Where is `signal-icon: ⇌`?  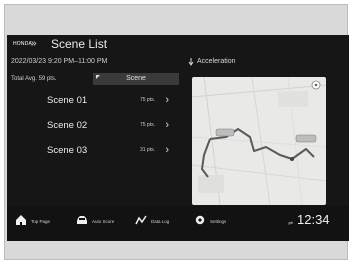 signal-icon: ⇌ is located at coordinates (291, 224).